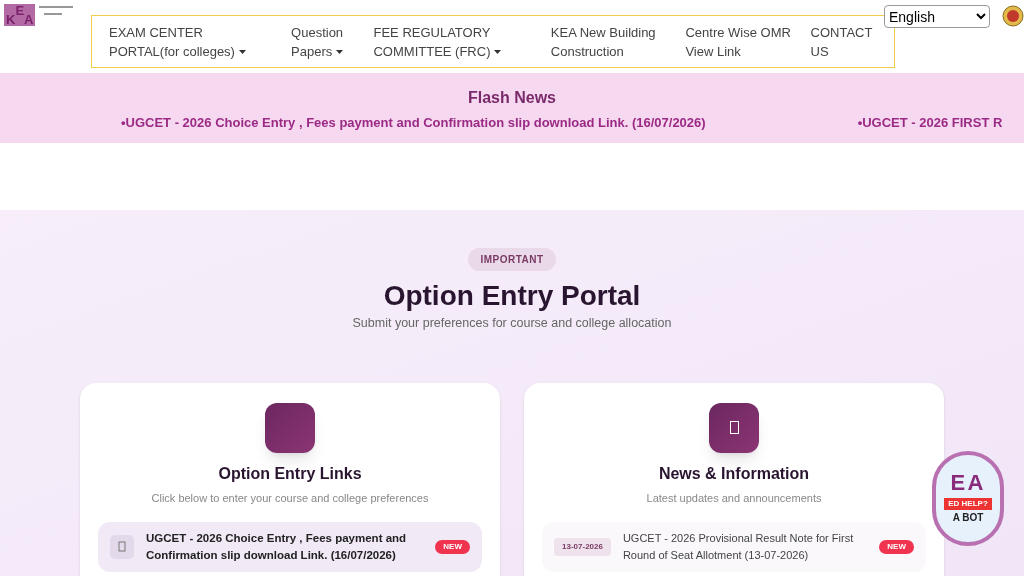 The height and width of the screenshot is (576, 1024). What do you see at coordinates (968, 483) in the screenshot?
I see `chatbot-logo: EA` at bounding box center [968, 483].